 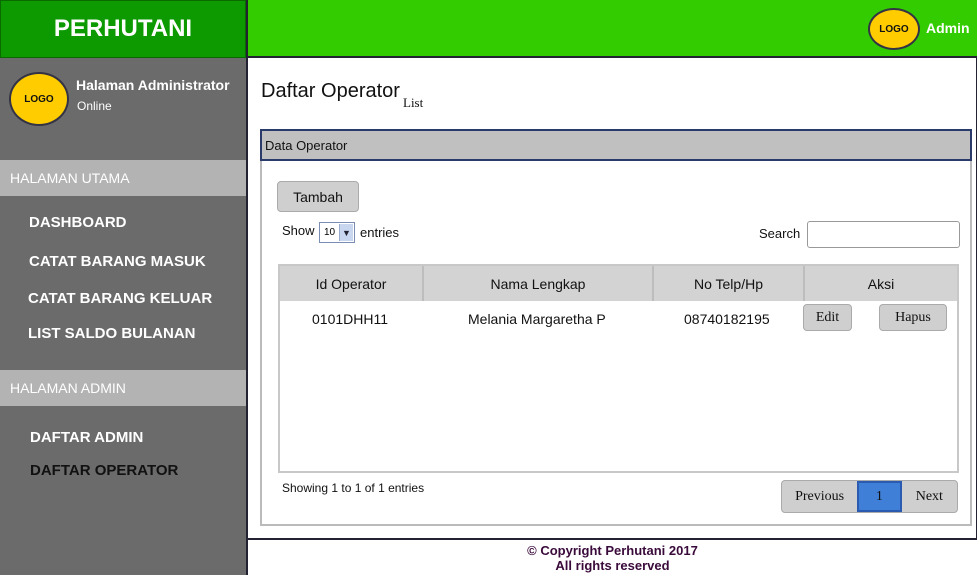 I want to click on sidebar-section-main: HALAMAN UTAMA, so click(x=123, y=178).